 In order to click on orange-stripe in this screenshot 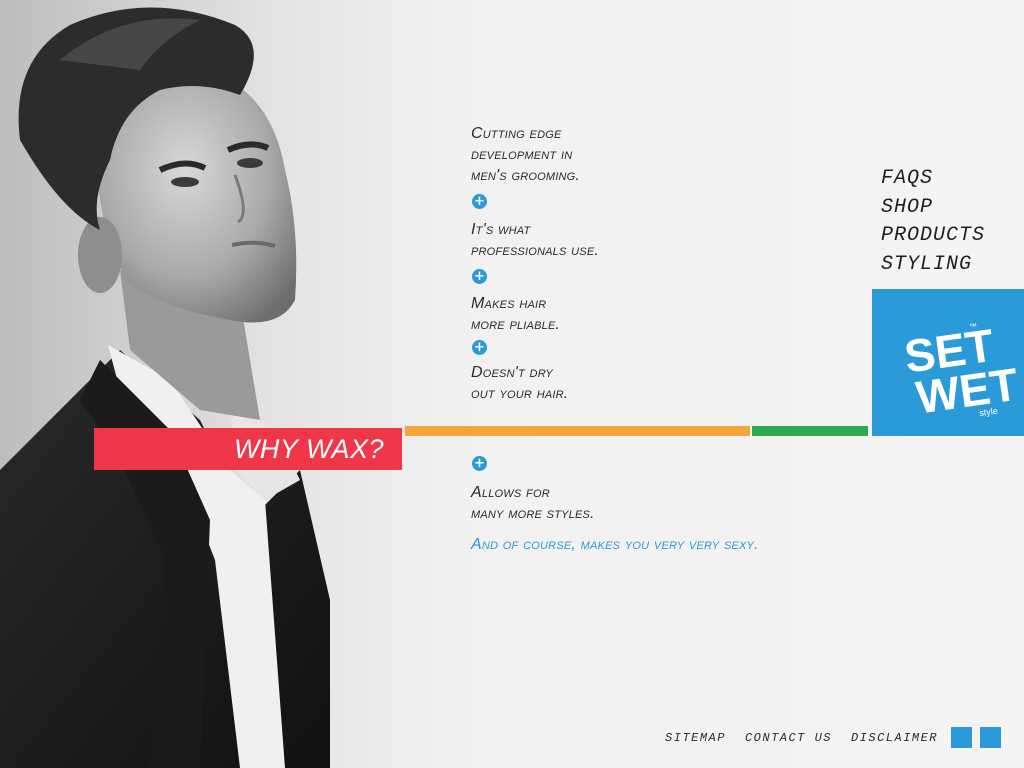, I will do `click(577, 431)`.